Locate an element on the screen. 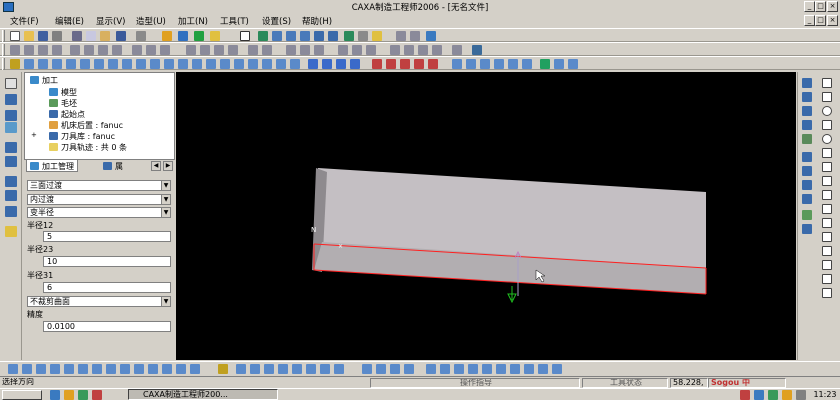  geom-14-icon is located at coordinates (195, 369).